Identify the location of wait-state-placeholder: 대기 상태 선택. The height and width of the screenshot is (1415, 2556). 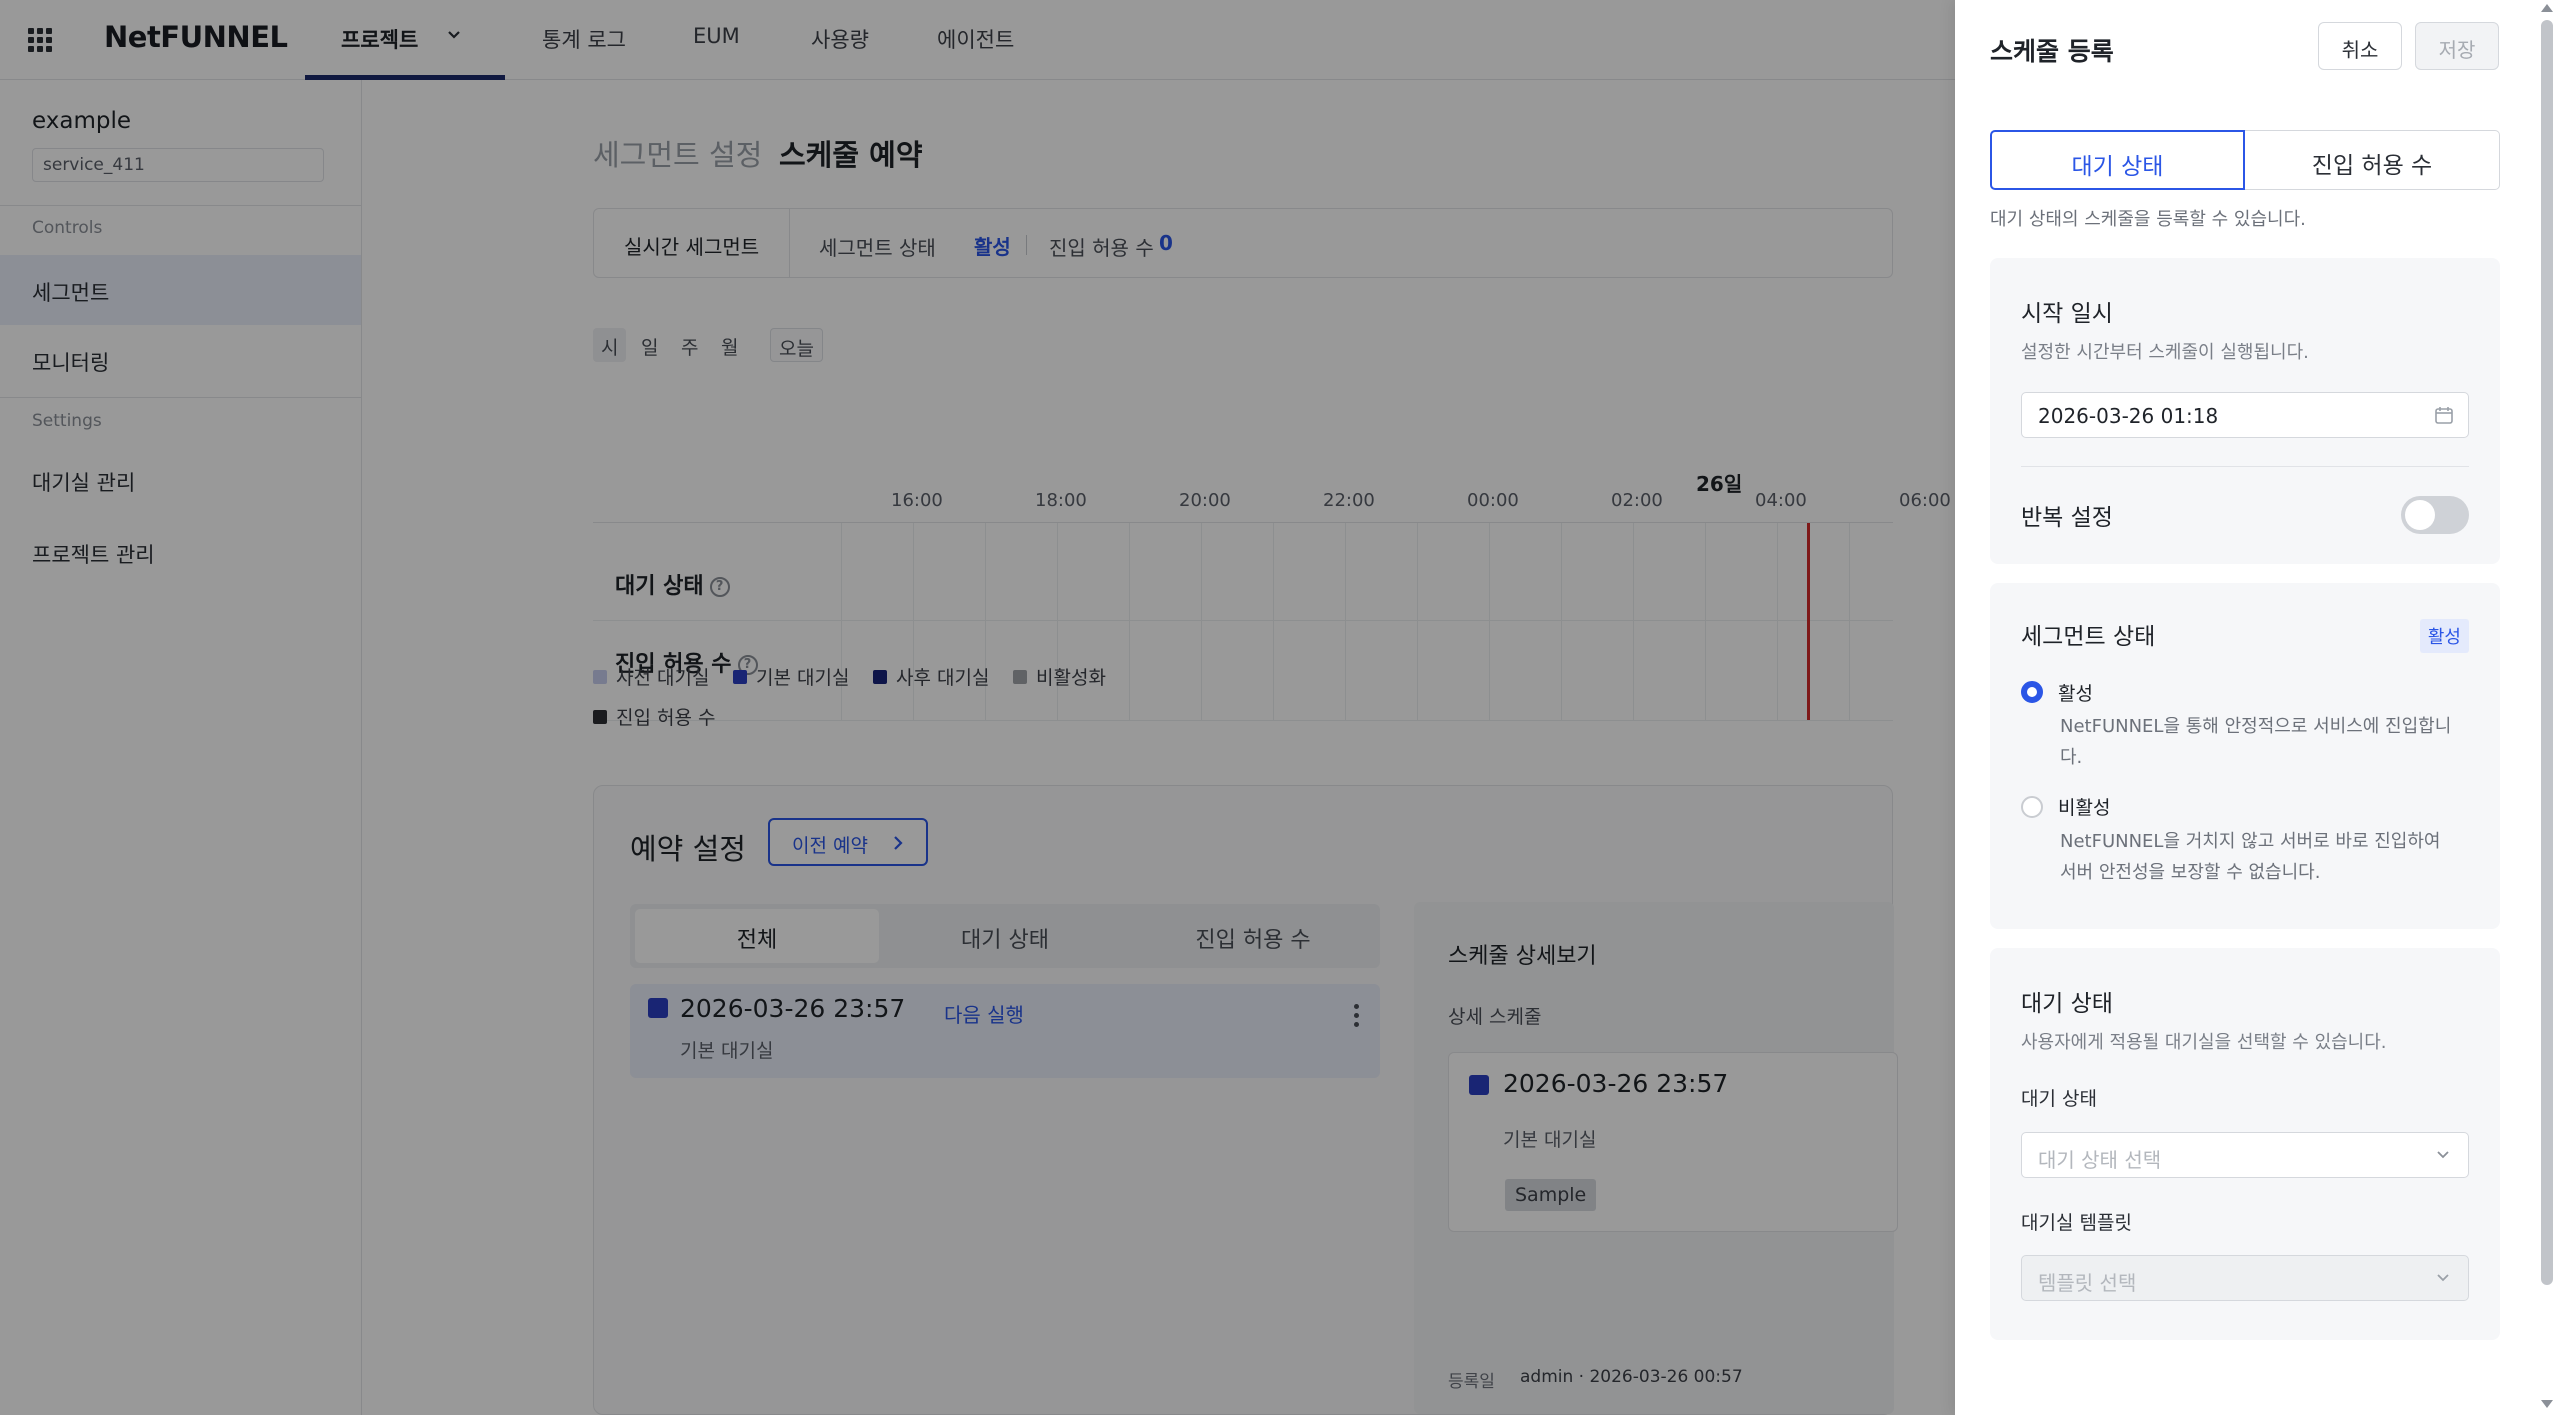
(2100, 1160).